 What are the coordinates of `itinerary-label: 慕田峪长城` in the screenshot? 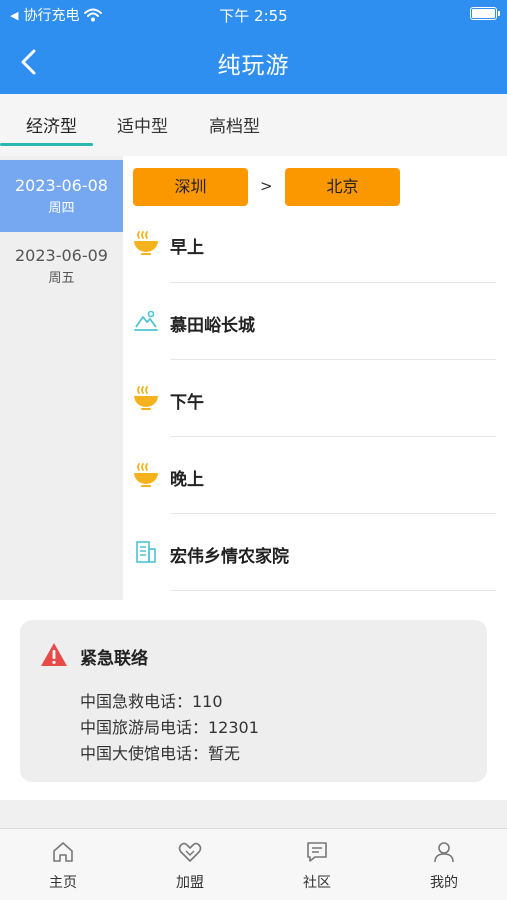 It's located at (212, 326).